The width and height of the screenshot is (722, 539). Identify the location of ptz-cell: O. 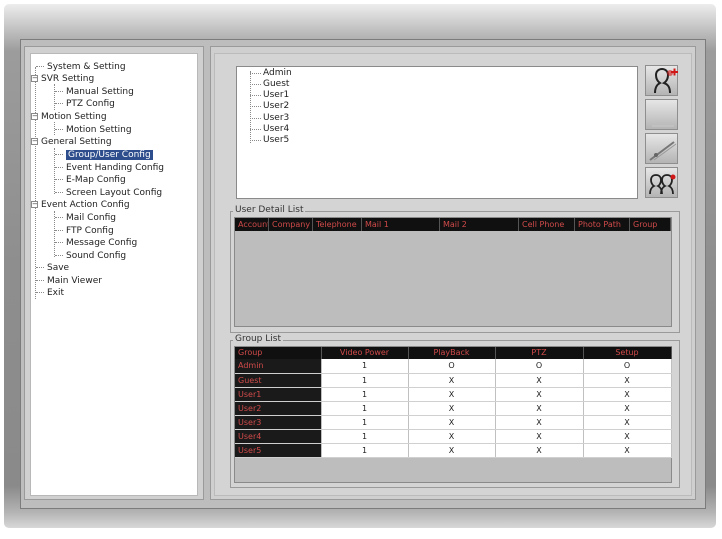
(539, 366).